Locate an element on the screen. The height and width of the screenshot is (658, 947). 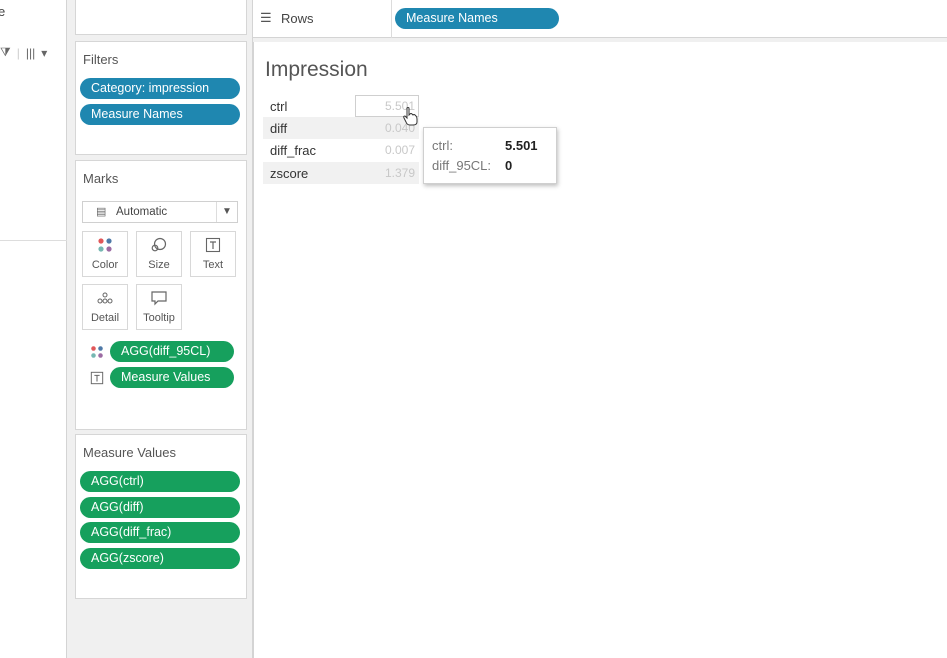
marks-field-measure-values: Measure Values is located at coordinates (172, 377).